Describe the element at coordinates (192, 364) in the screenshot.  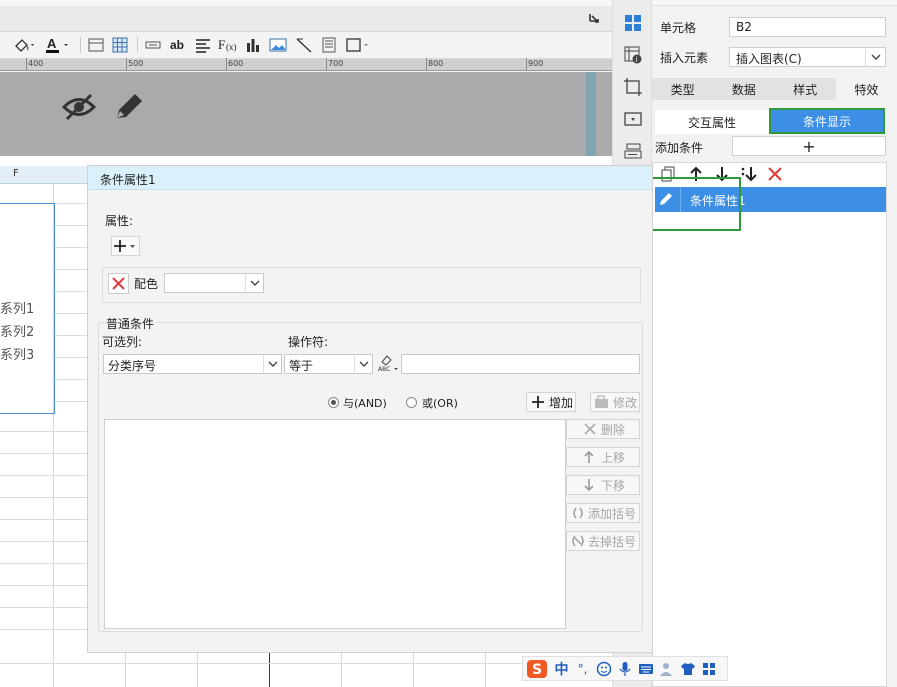
I see `column-select: 分类序号` at that location.